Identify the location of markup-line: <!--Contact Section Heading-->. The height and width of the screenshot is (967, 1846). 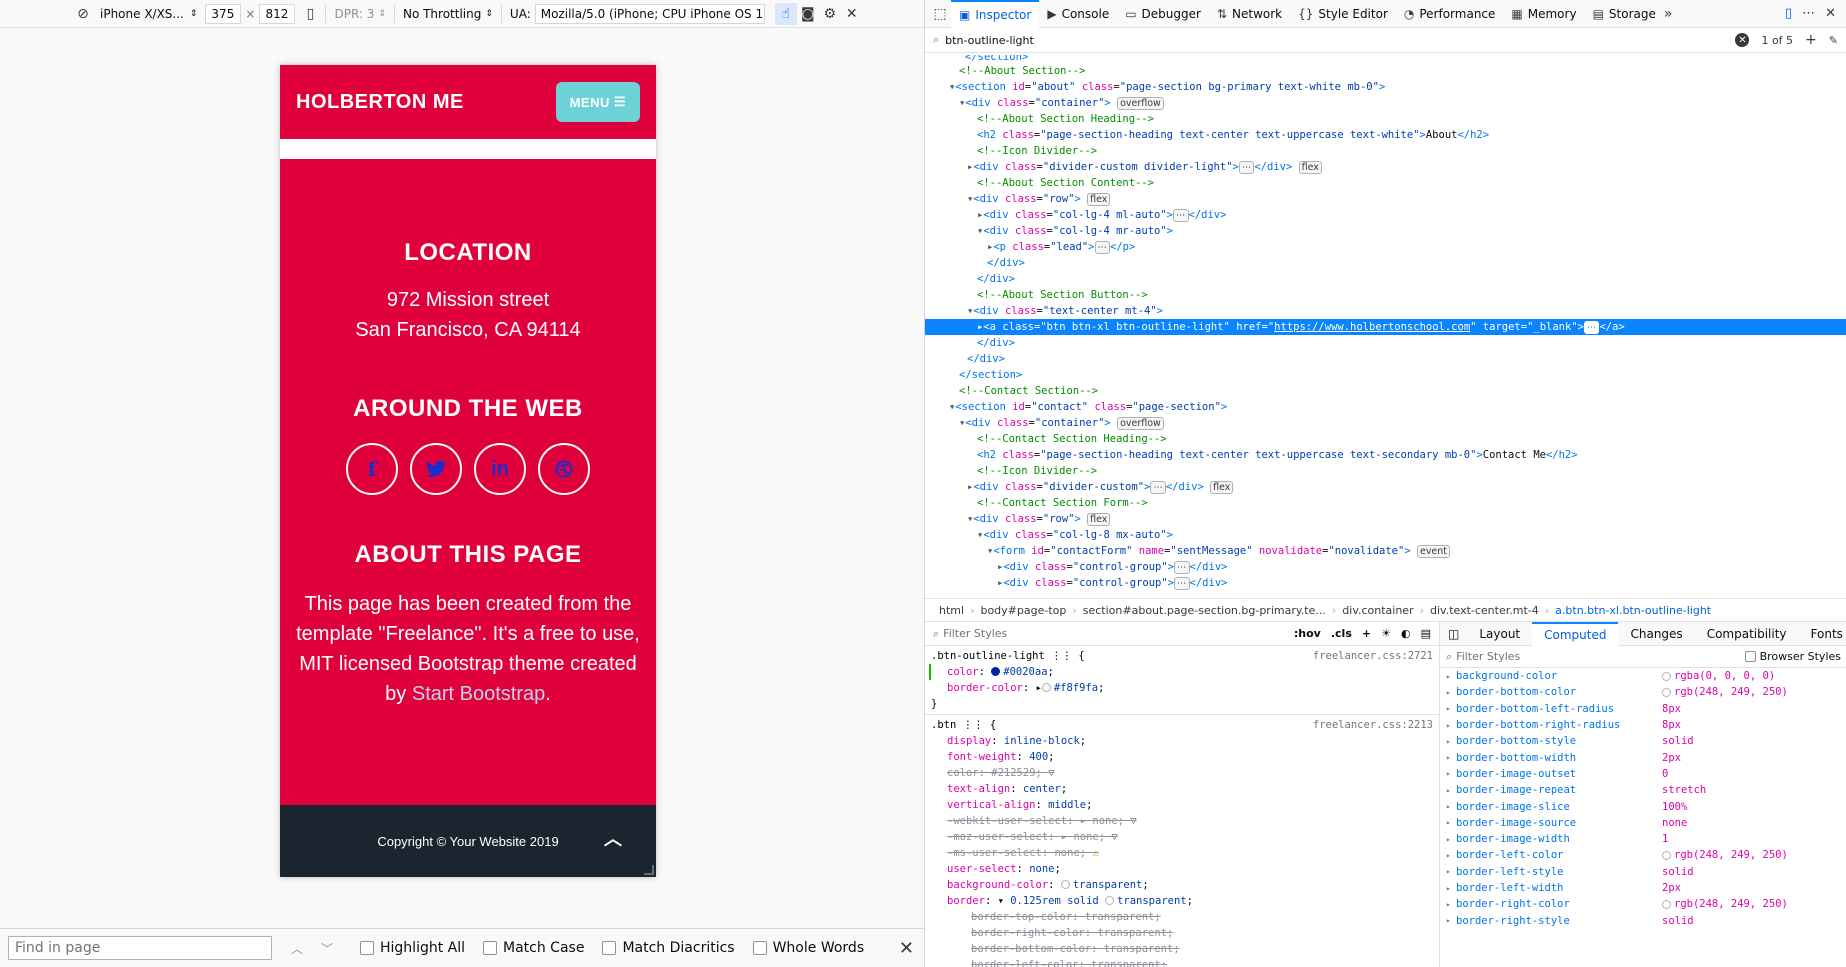
(1385, 439).